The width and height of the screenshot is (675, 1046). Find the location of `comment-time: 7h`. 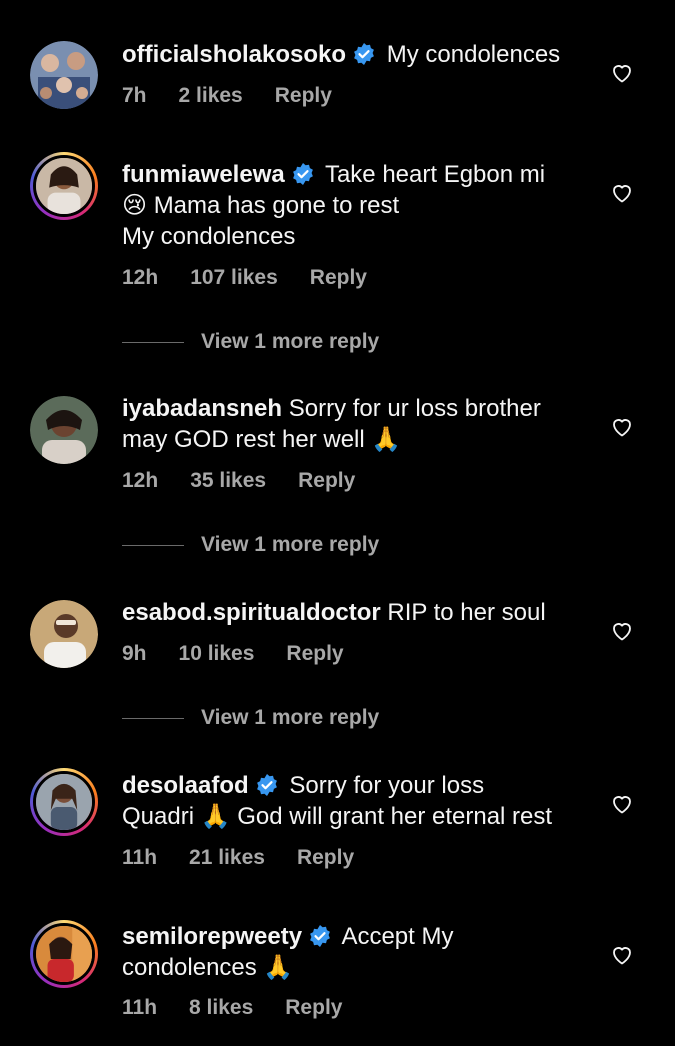

comment-time: 7h is located at coordinates (134, 95).